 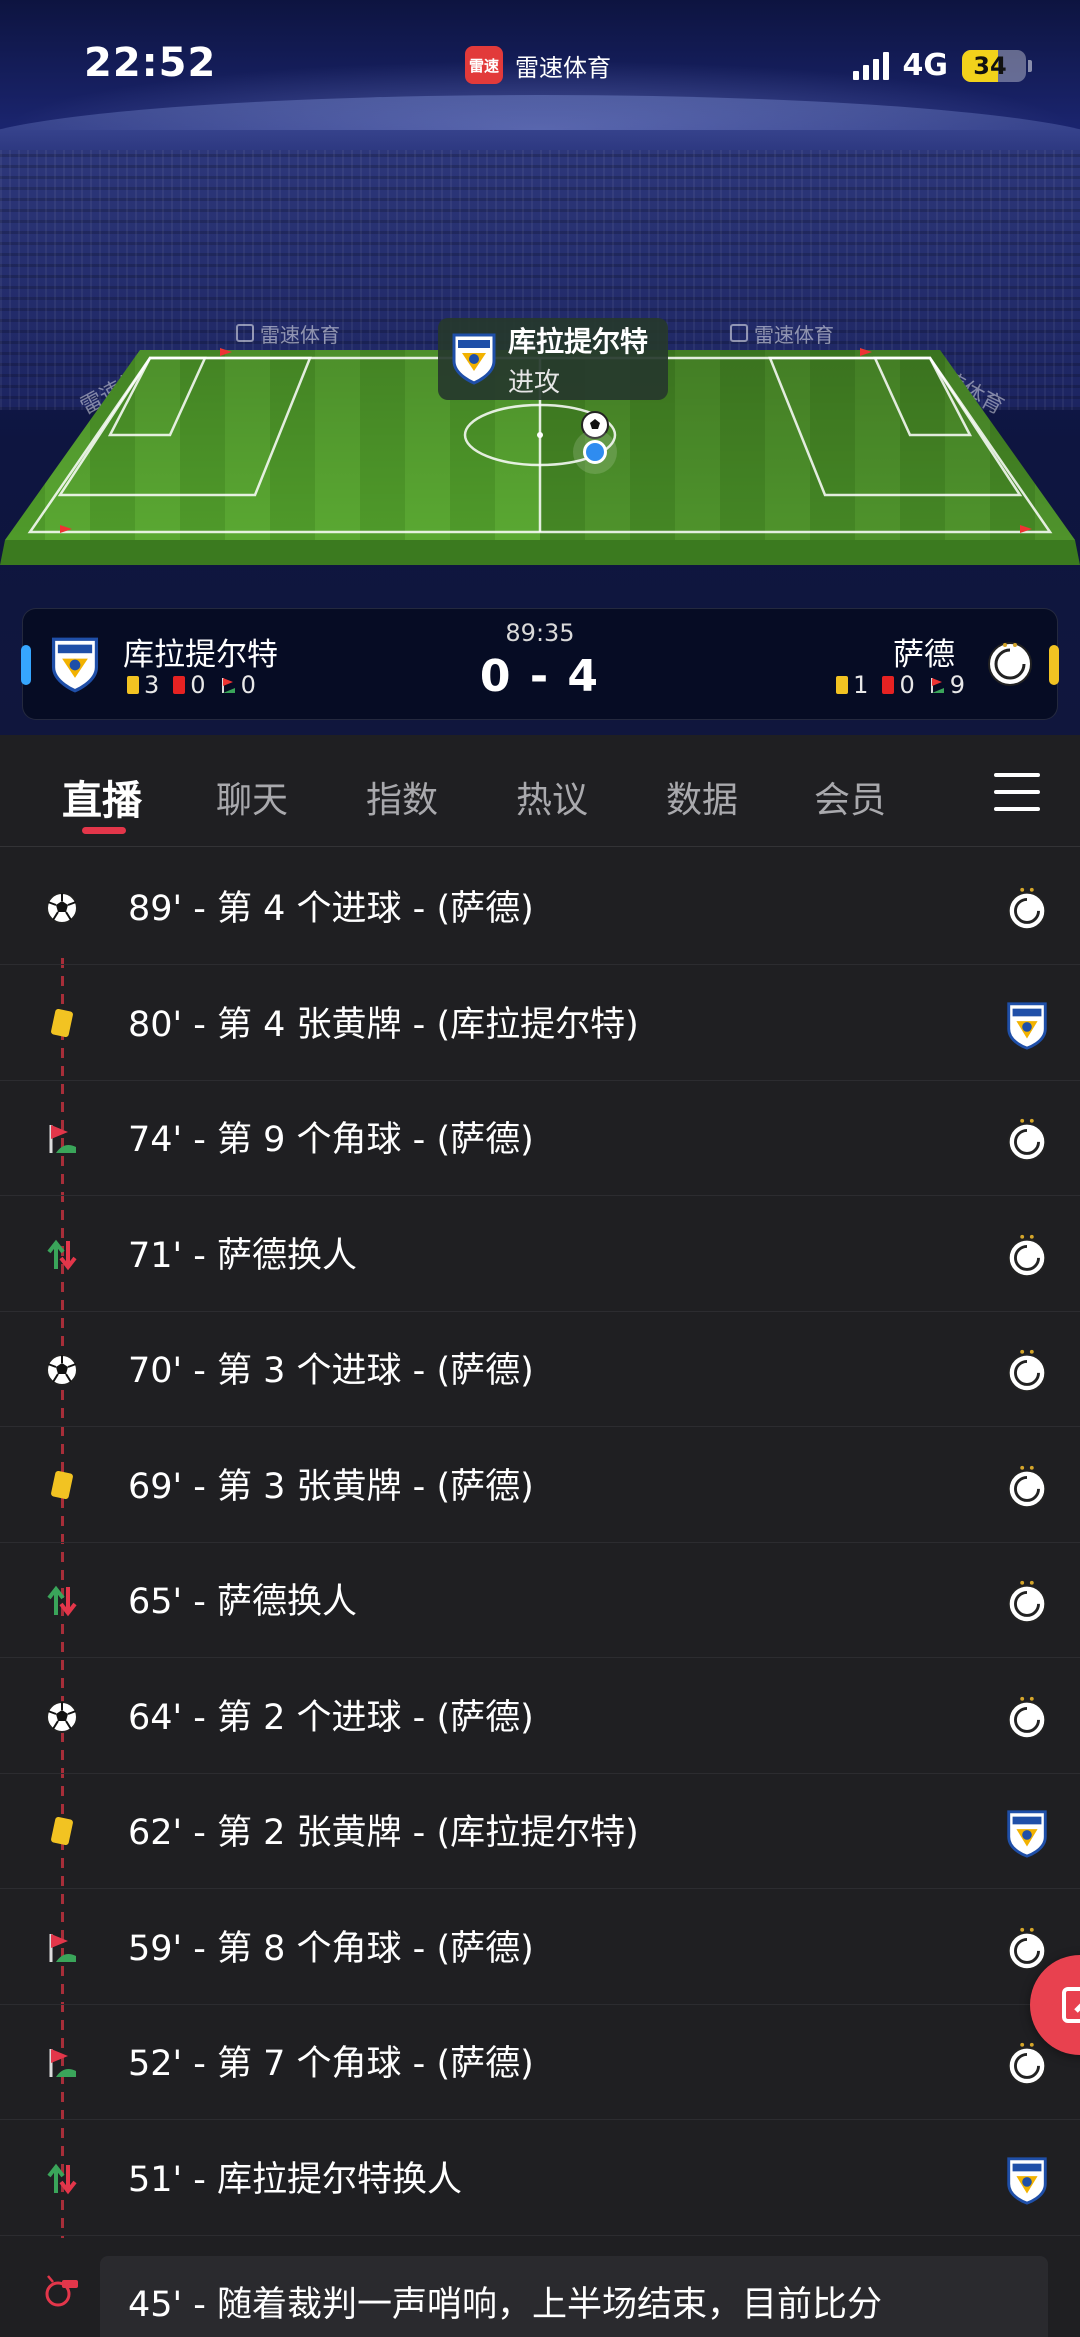 I want to click on match-tabs: 直播 聊天 指数 热议 数据 会员, so click(x=540, y=791).